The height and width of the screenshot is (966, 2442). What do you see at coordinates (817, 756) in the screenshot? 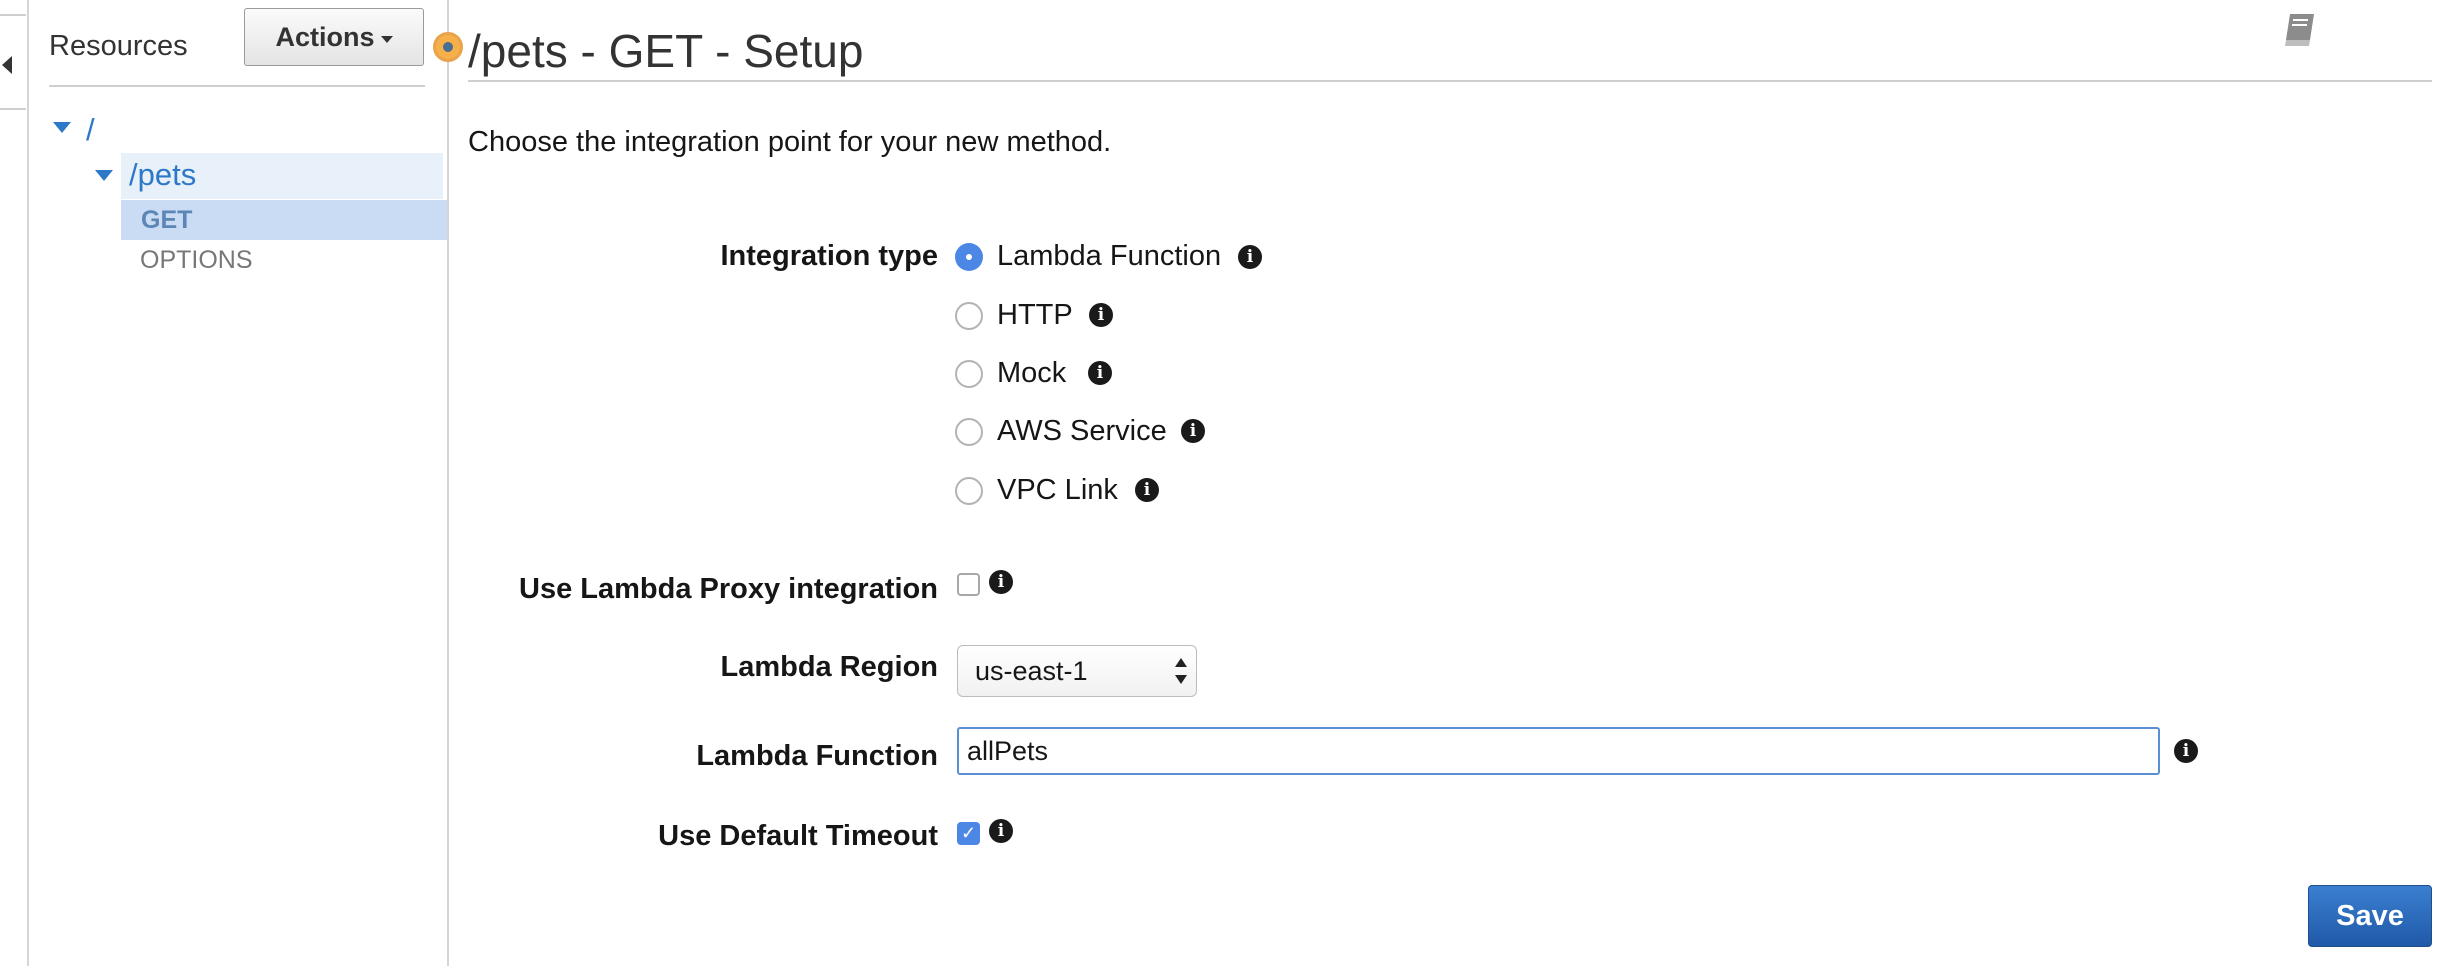
I see `lambda-function-label: Lambda Function` at bounding box center [817, 756].